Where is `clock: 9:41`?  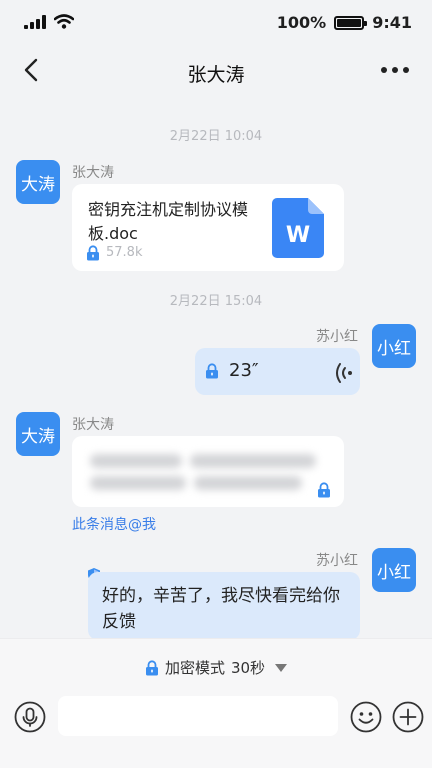 clock: 9:41 is located at coordinates (392, 22).